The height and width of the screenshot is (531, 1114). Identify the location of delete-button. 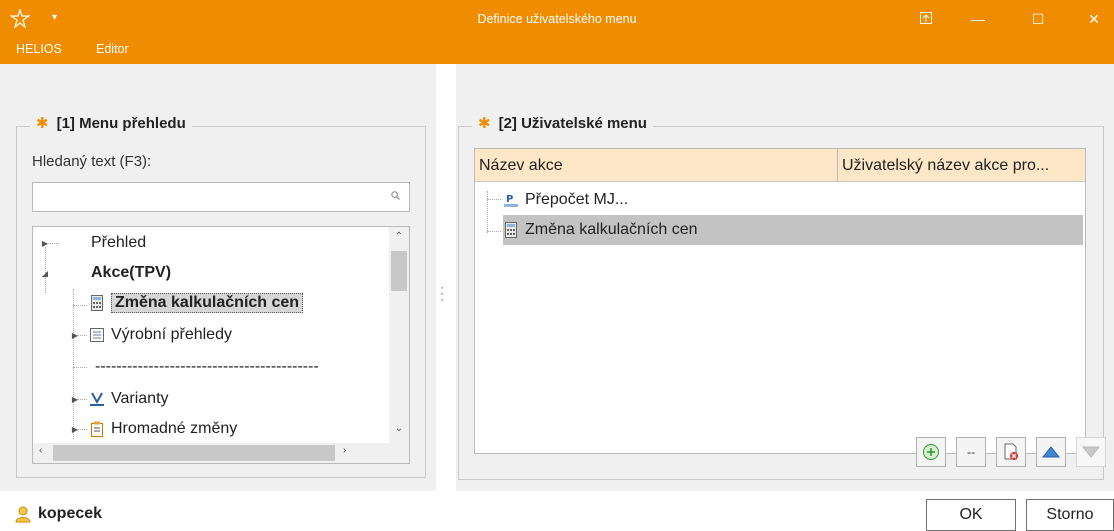
(1011, 452).